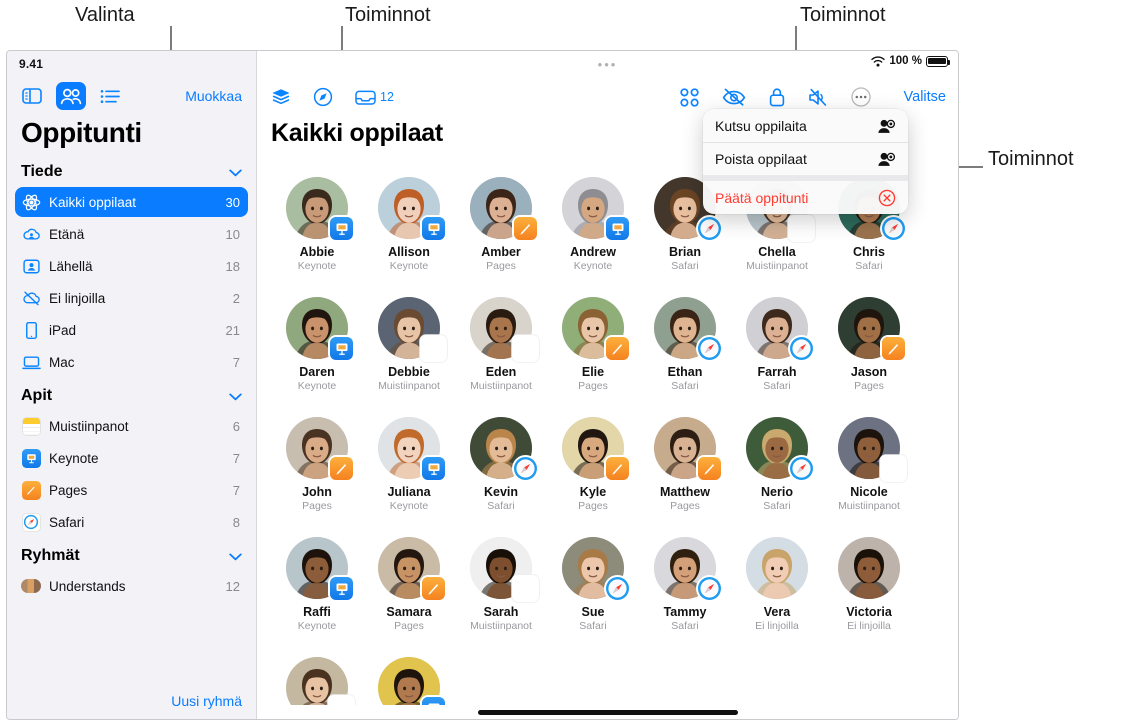  Describe the element at coordinates (593, 612) in the screenshot. I see `student-name: Sue` at that location.